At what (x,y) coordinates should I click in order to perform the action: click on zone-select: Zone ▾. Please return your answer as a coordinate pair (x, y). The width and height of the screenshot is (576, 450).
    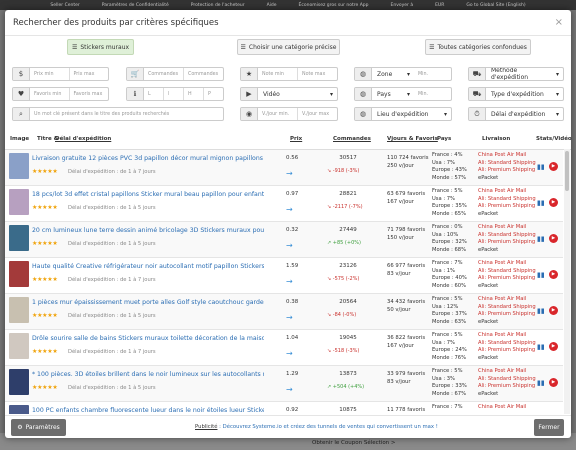
    Looking at the image, I should click on (393, 74).